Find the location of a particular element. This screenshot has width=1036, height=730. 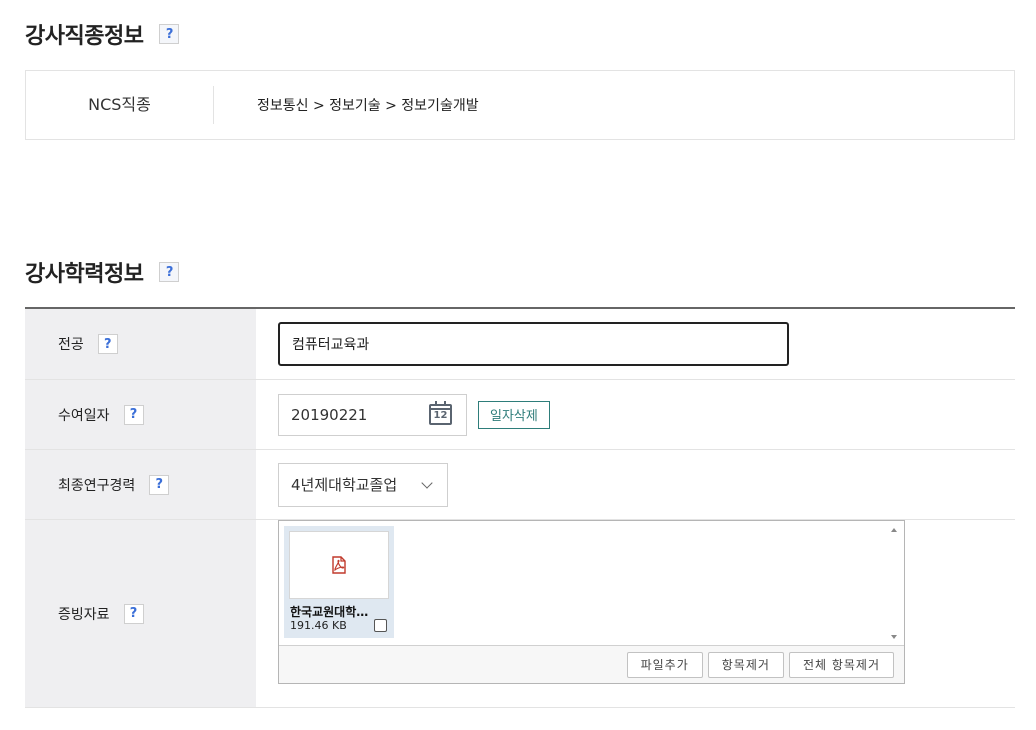

row-degree-date: 수여일자 ? 20190221 12 일자삭제 is located at coordinates (520, 415).